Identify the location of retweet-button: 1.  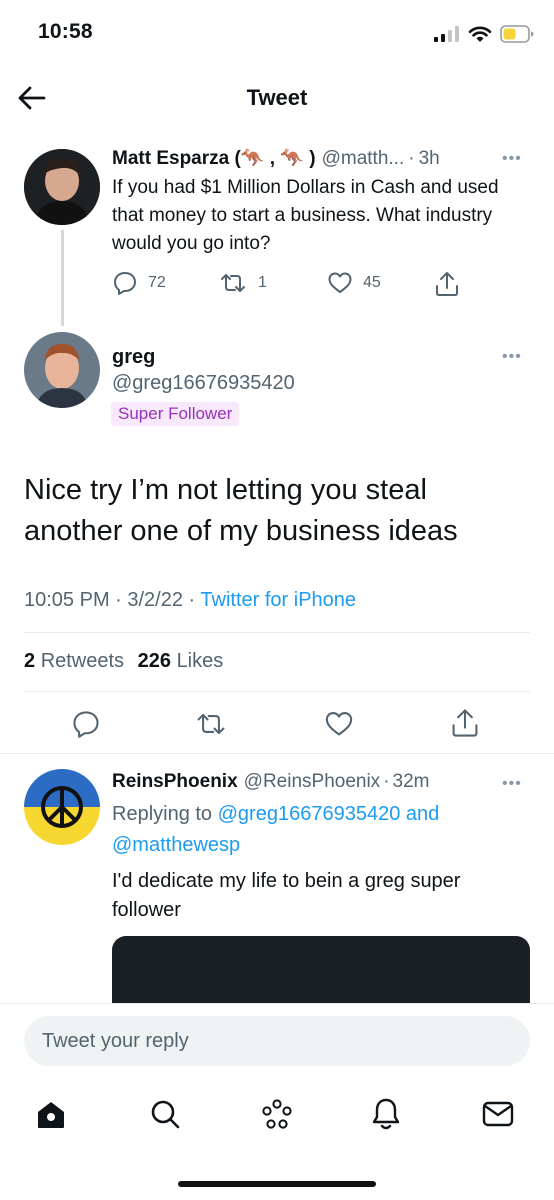
(242, 283).